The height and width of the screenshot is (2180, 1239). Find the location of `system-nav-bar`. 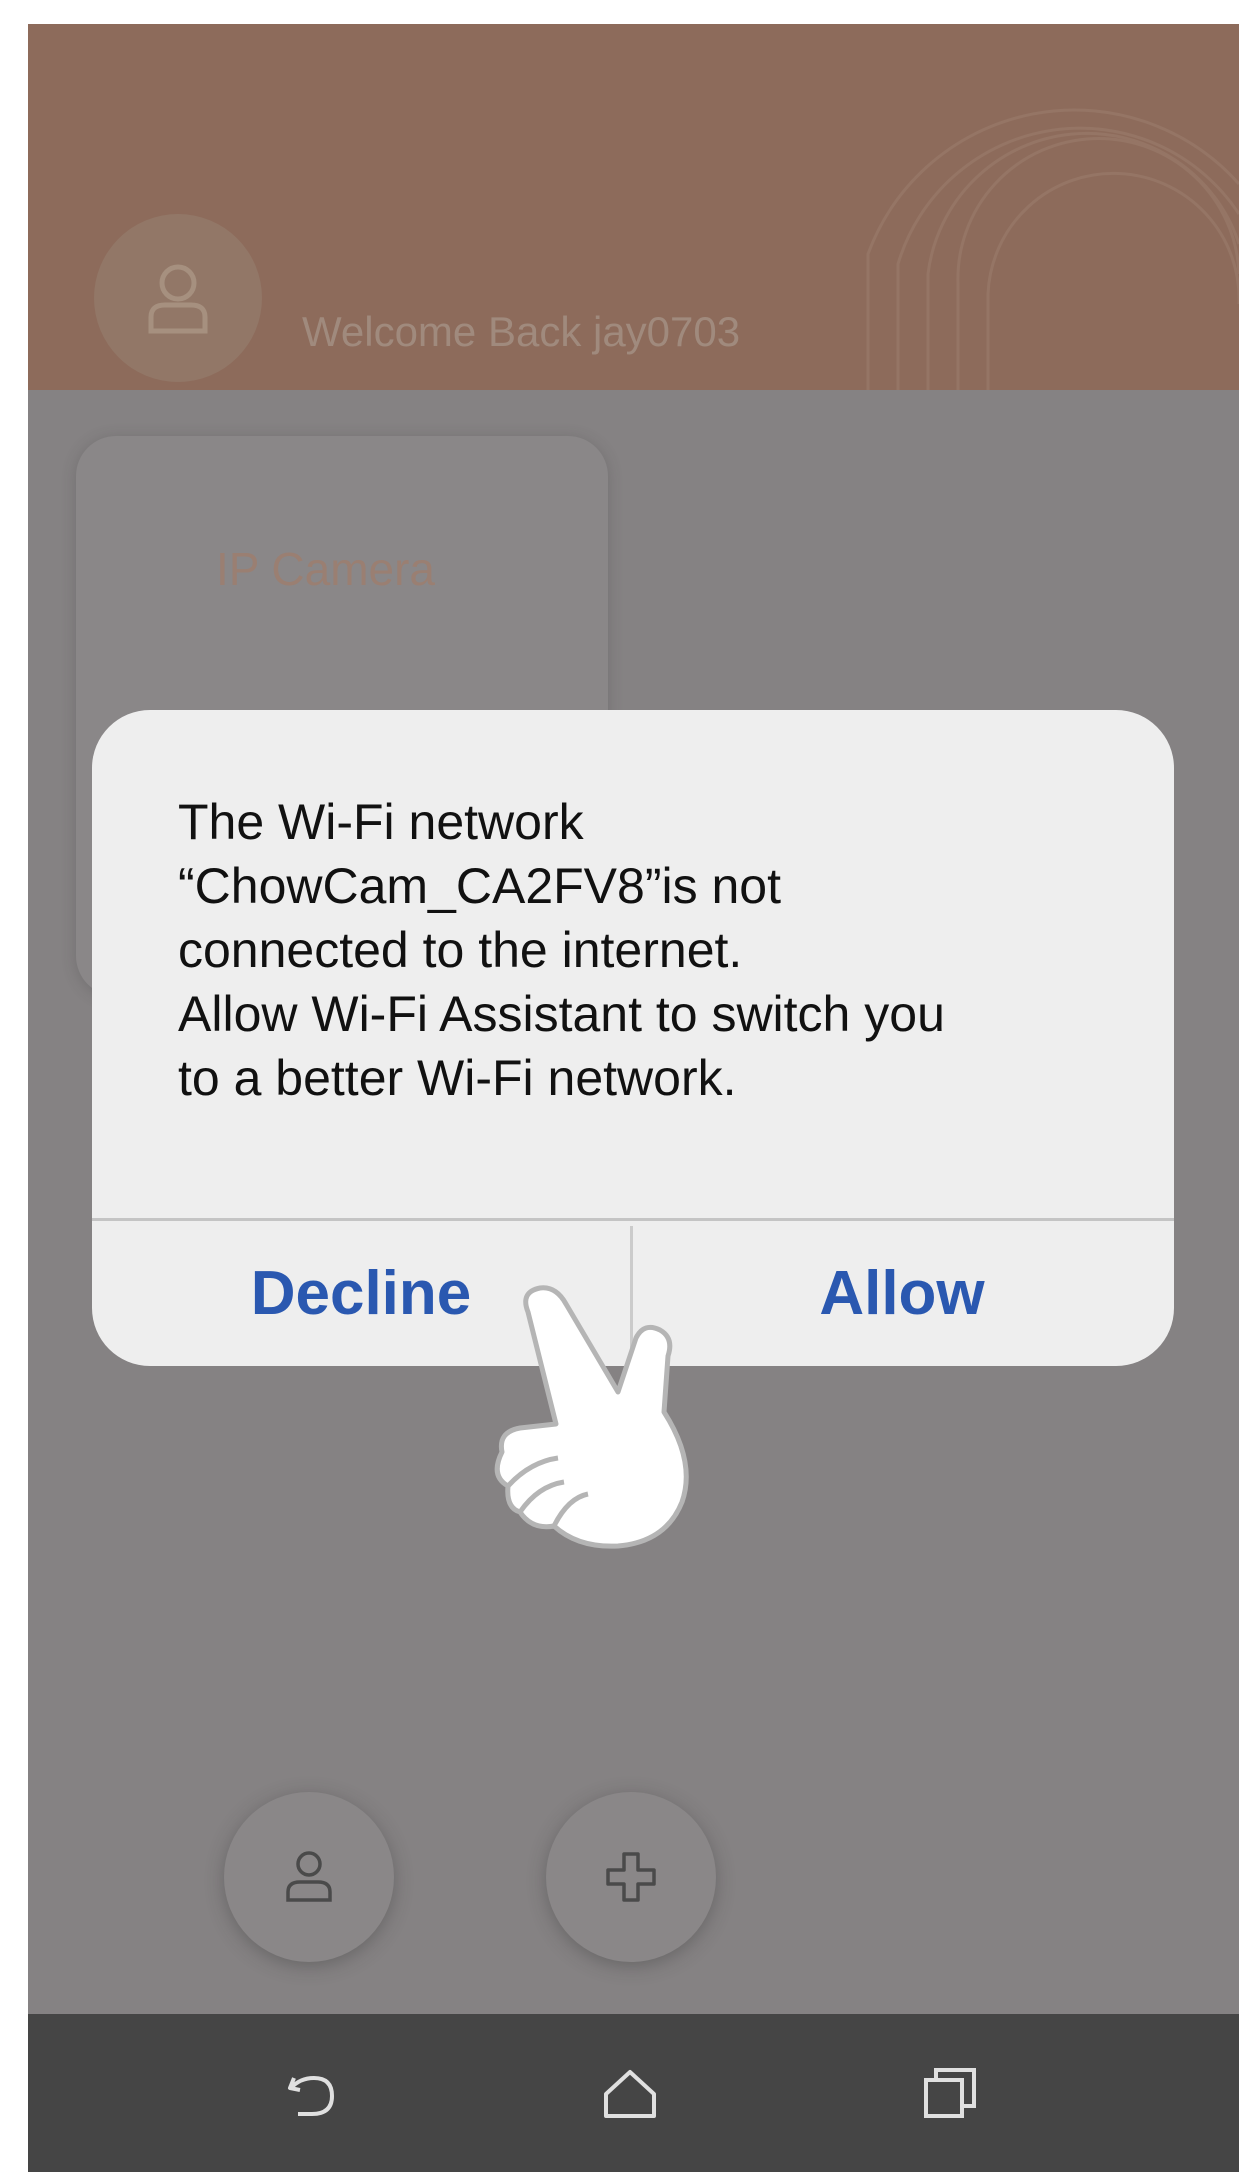

system-nav-bar is located at coordinates (633, 2093).